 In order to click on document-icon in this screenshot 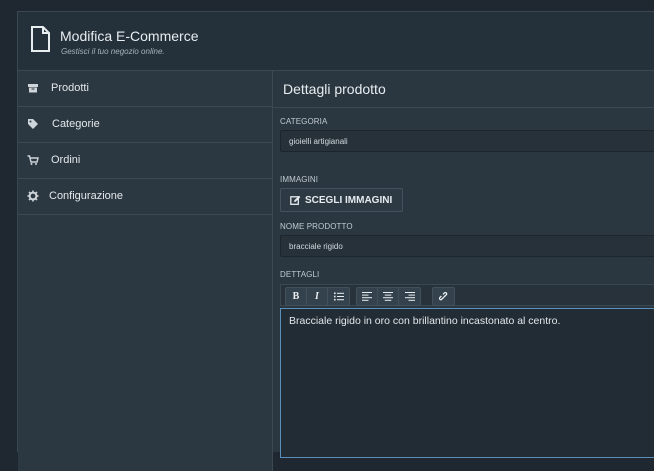, I will do `click(40, 39)`.